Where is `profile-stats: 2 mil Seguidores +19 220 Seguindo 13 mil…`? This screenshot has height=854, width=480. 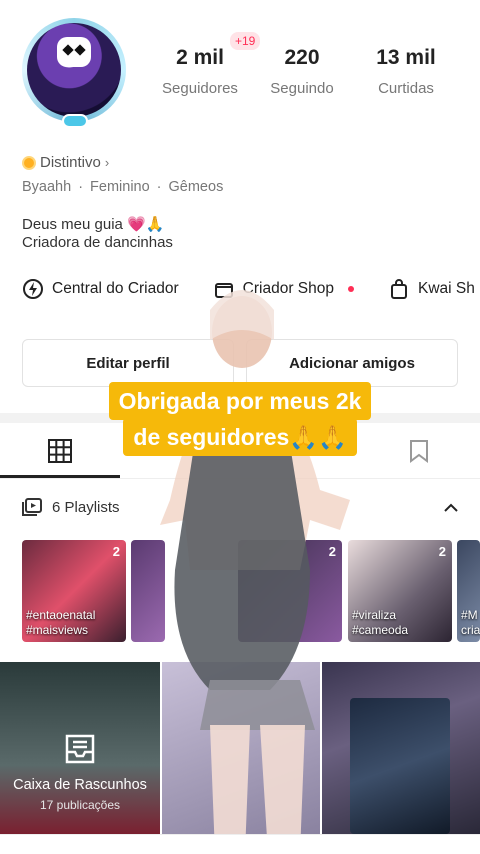
profile-stats: 2 mil Seguidores +19 220 Seguindo 13 mil… is located at coordinates (310, 69).